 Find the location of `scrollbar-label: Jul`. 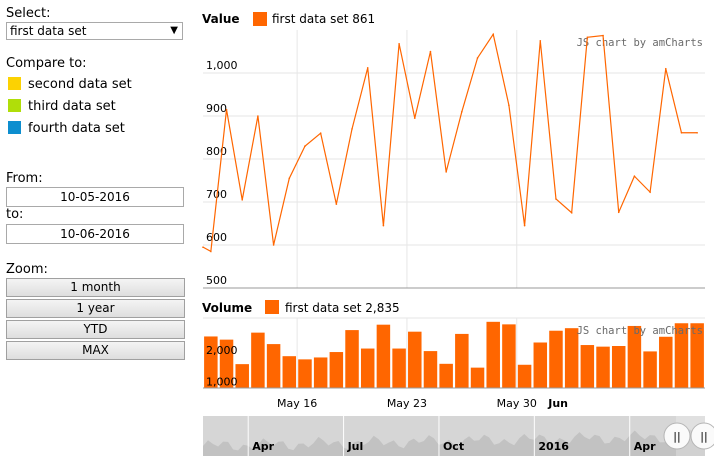

scrollbar-label: Jul is located at coordinates (355, 446).